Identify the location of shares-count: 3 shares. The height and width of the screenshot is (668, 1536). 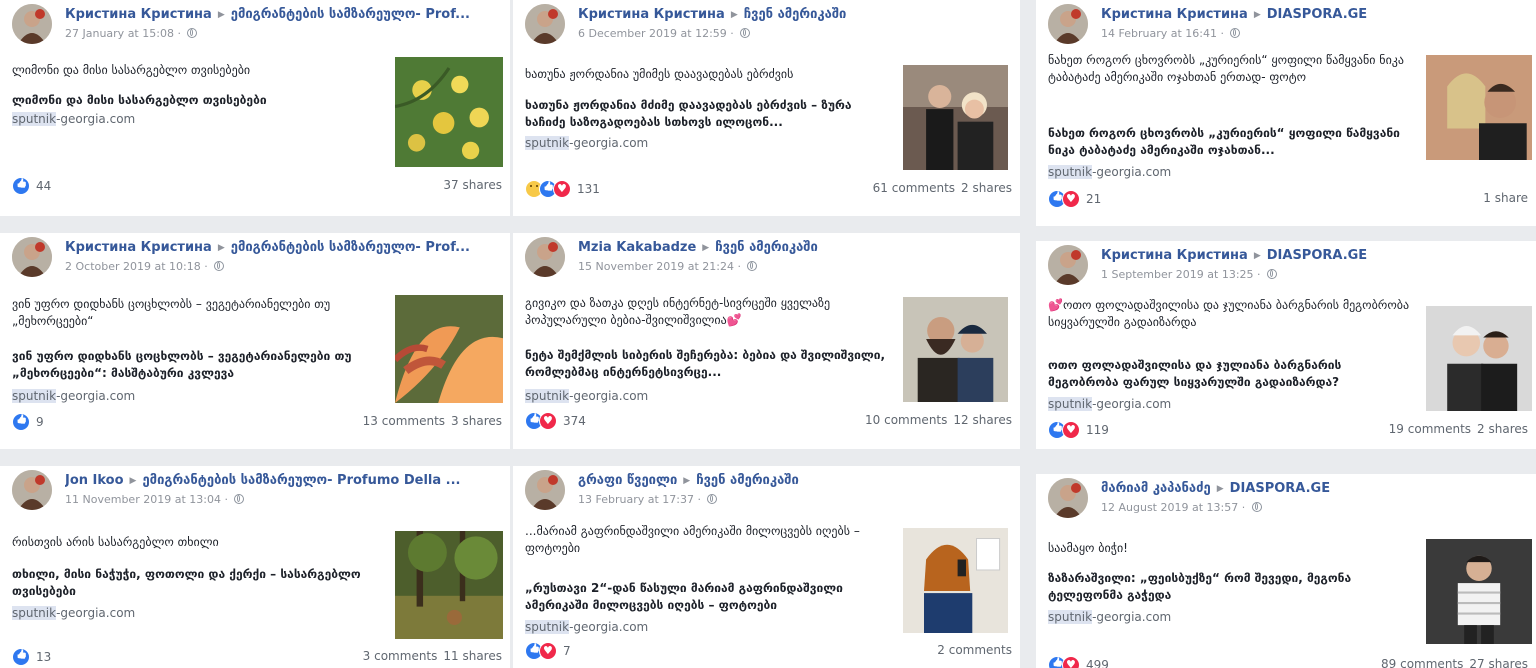
(476, 421).